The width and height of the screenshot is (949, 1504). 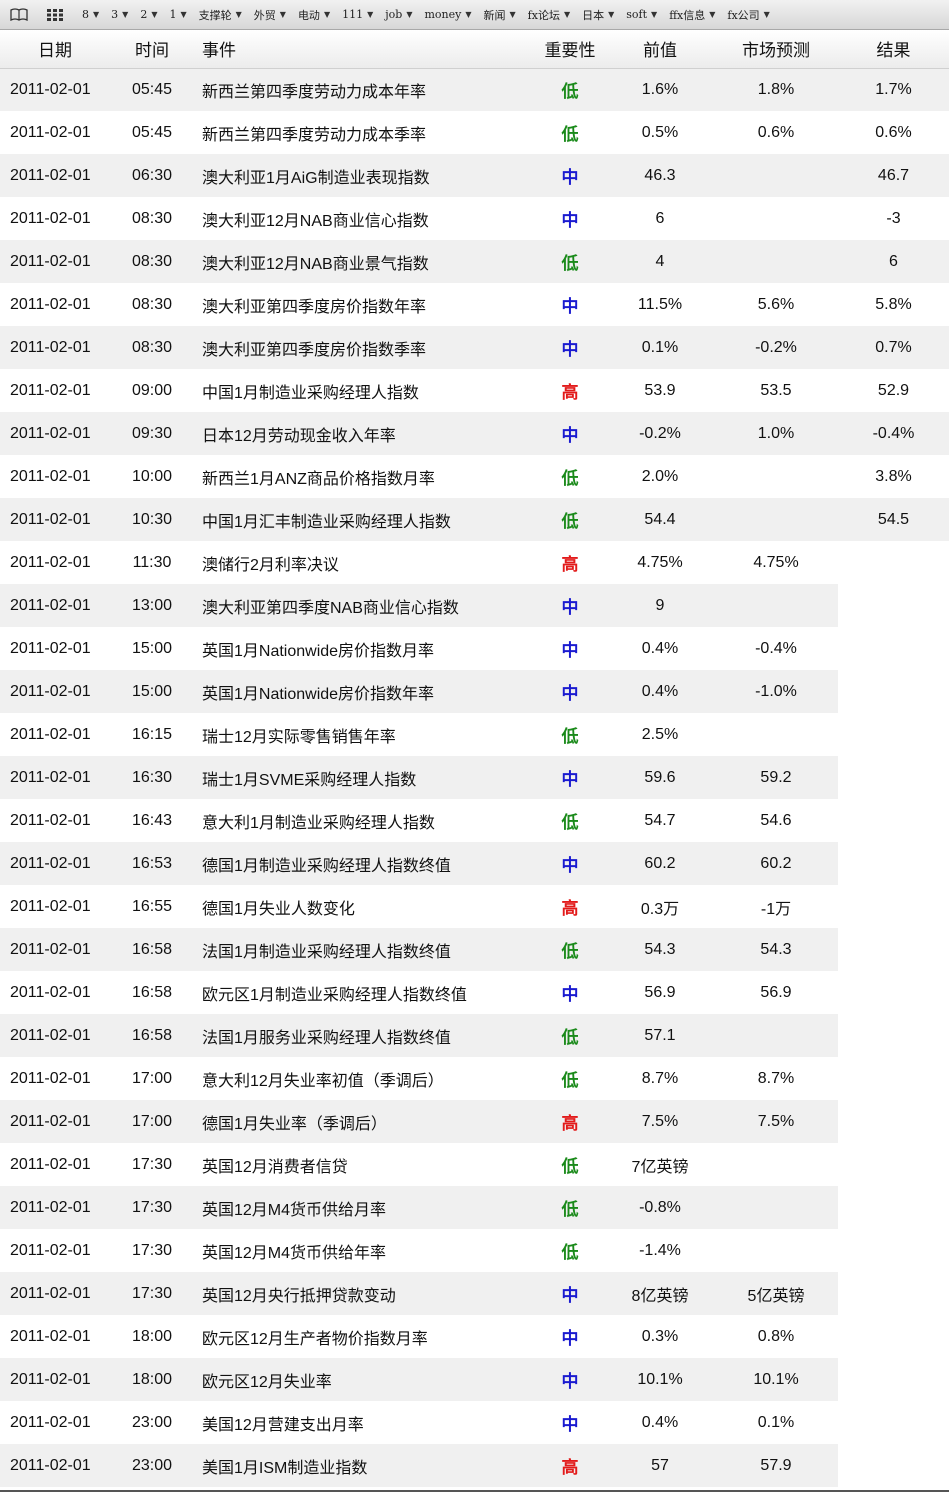 I want to click on forecast-value: 57.9, so click(x=776, y=1465).